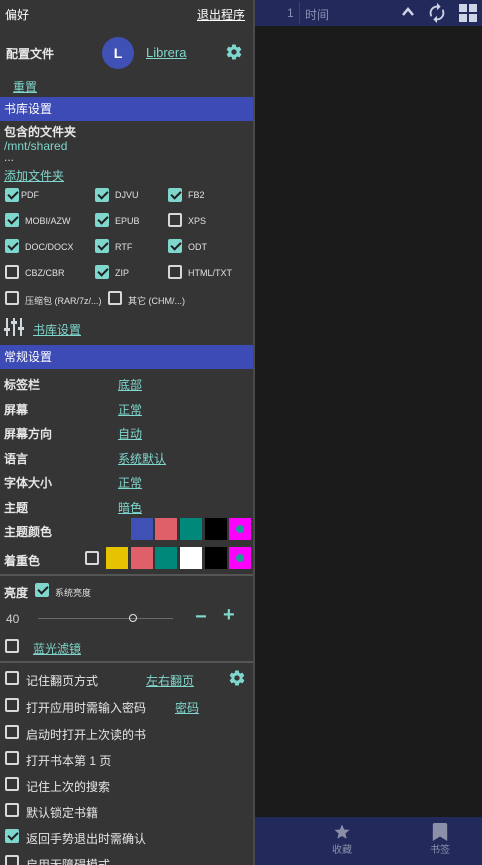  What do you see at coordinates (16, 508) in the screenshot?
I see `theme-label: 主题` at bounding box center [16, 508].